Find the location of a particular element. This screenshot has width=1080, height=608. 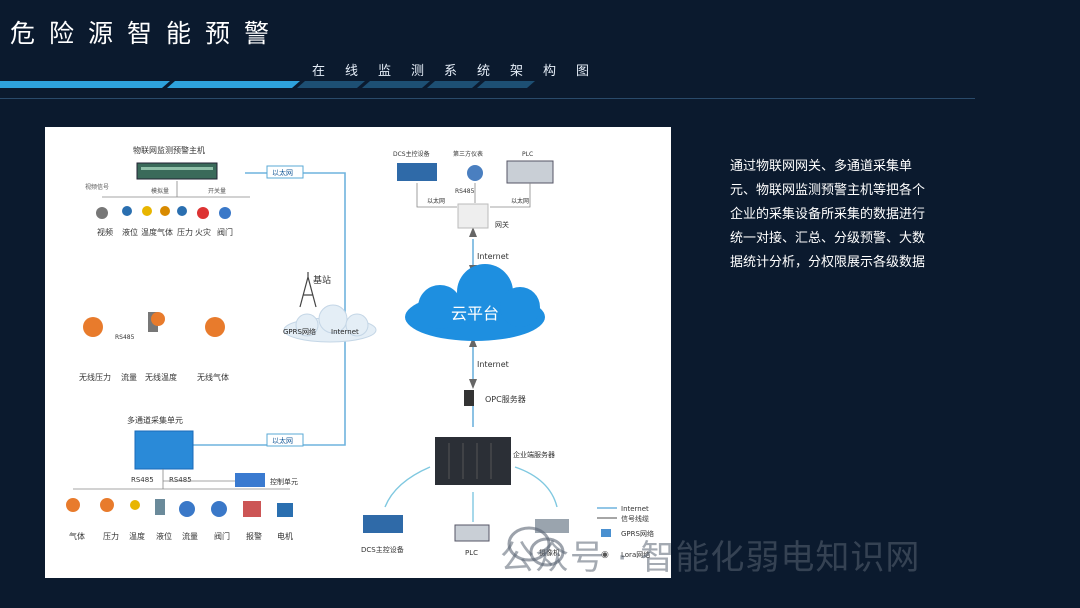

top-plc-label: PLC is located at coordinates (527, 154).